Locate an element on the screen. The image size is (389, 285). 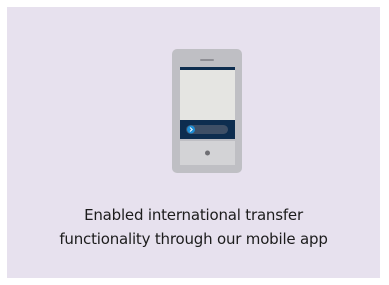
smartphone-transfer-icon is located at coordinates (207, 111).